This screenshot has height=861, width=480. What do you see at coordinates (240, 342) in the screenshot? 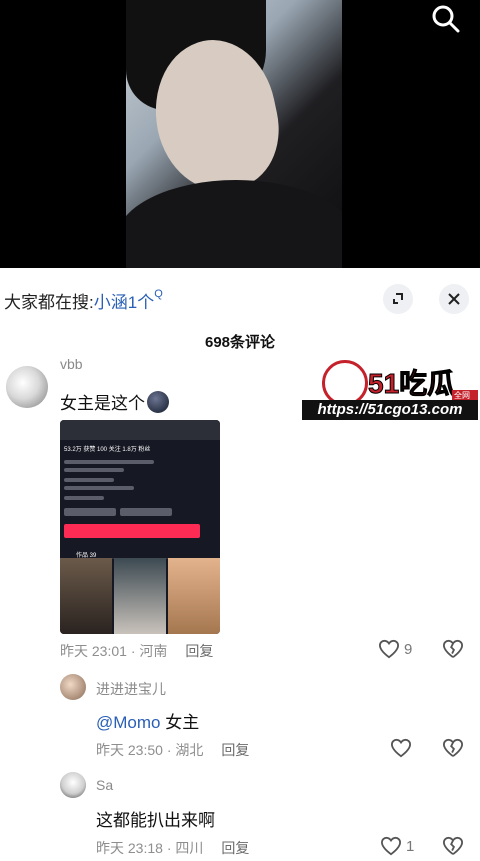
I see `comment-count: 698条评论` at bounding box center [240, 342].